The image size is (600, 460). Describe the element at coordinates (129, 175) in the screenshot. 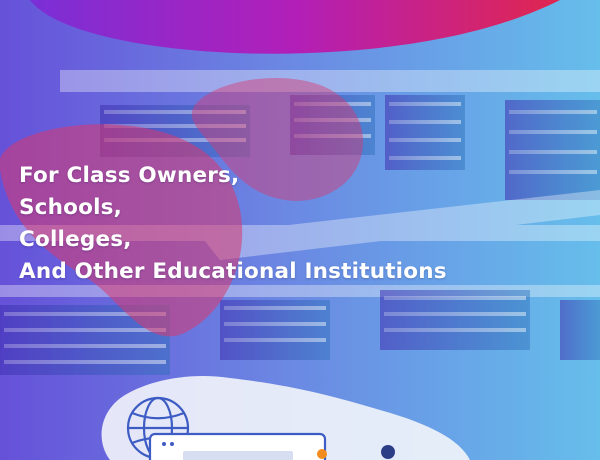

I see `headline-line-1: For Class Owners,` at that location.